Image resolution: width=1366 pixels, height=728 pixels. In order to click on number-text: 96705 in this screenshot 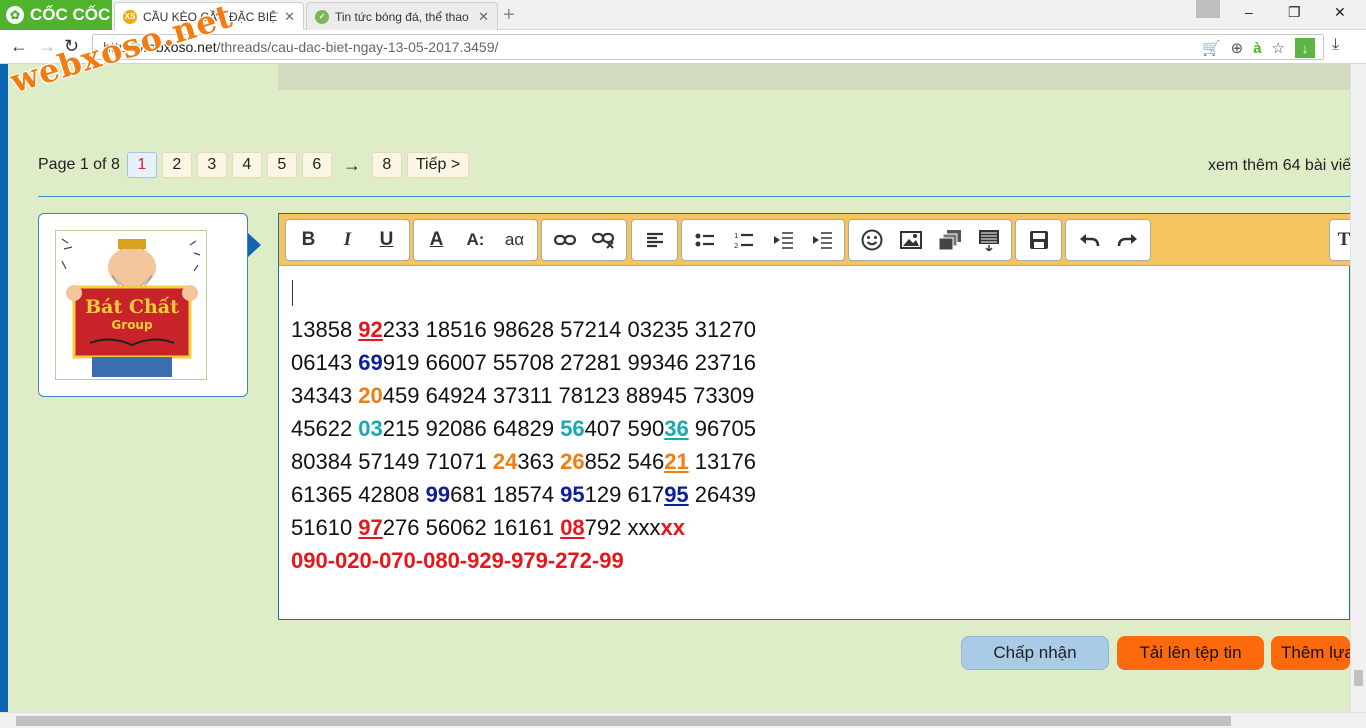, I will do `click(722, 428)`.